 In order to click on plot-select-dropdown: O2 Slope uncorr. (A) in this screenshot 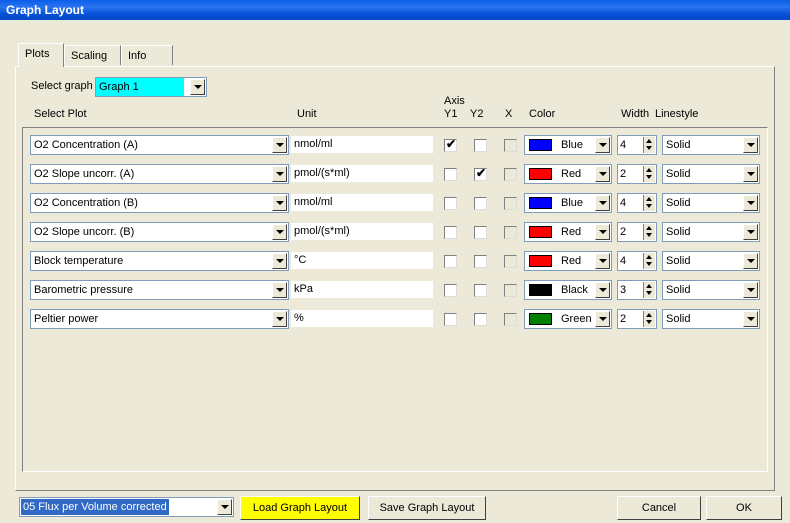, I will do `click(159, 174)`.